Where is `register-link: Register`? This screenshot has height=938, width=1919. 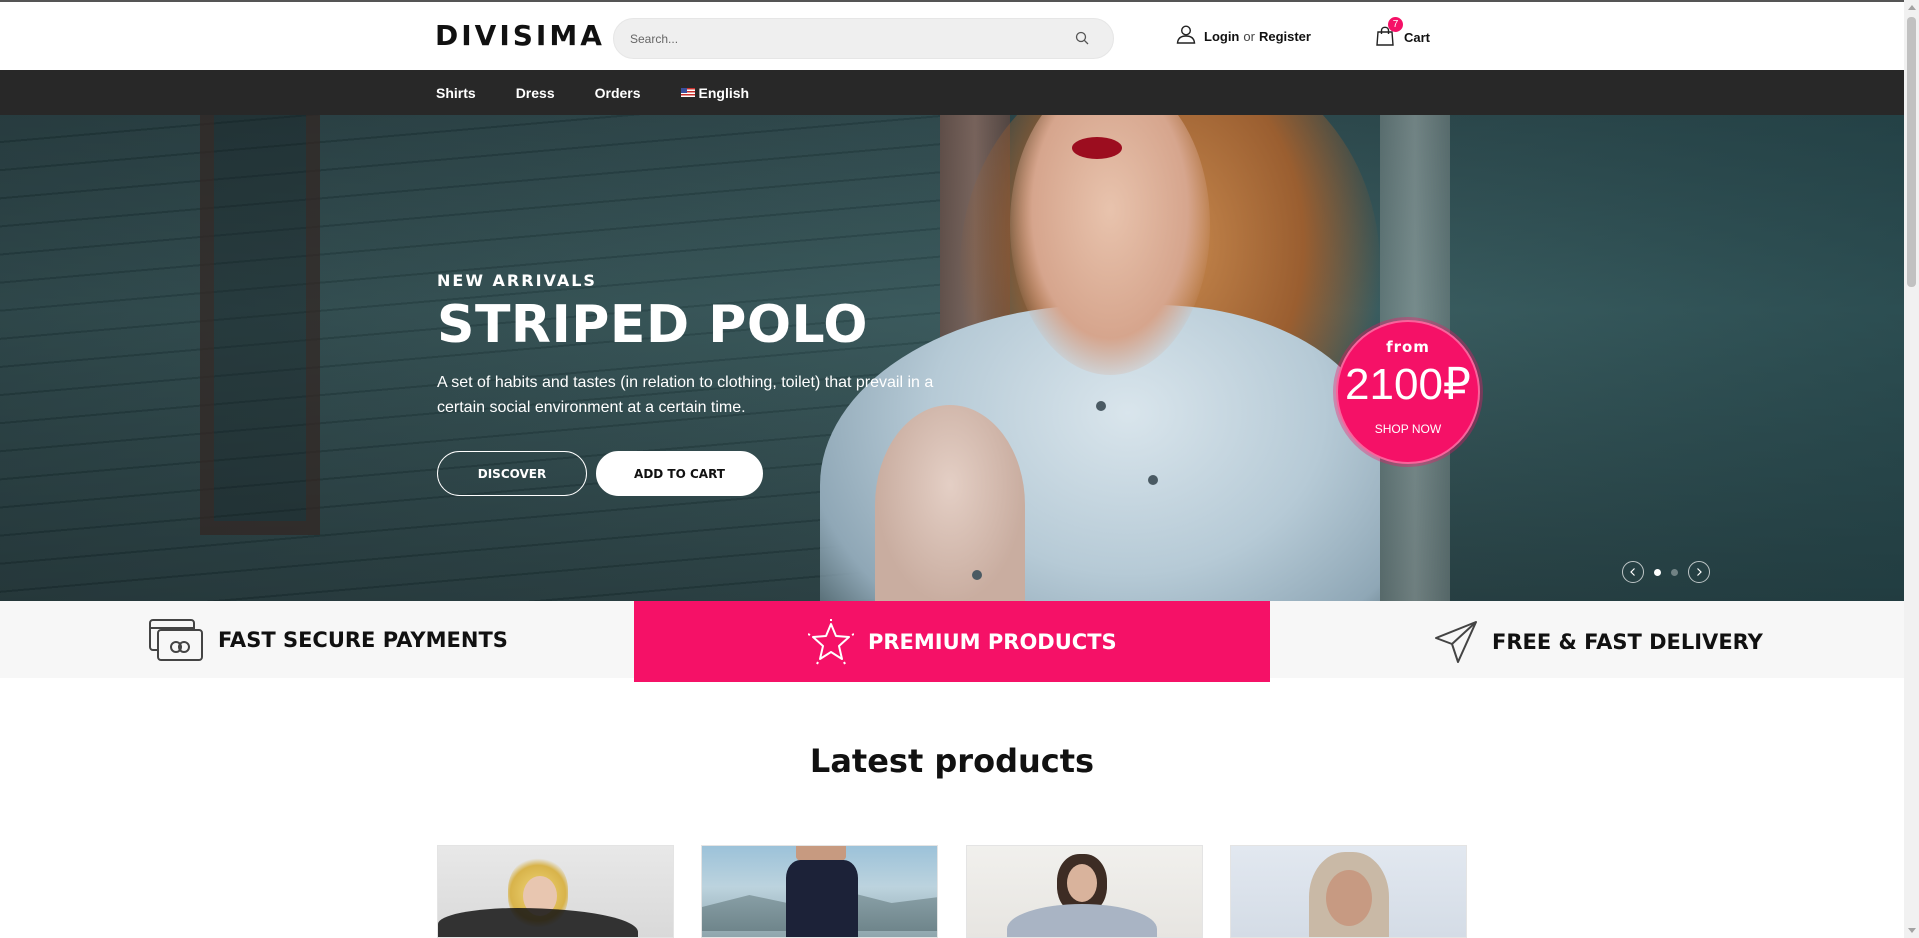 register-link: Register is located at coordinates (1285, 36).